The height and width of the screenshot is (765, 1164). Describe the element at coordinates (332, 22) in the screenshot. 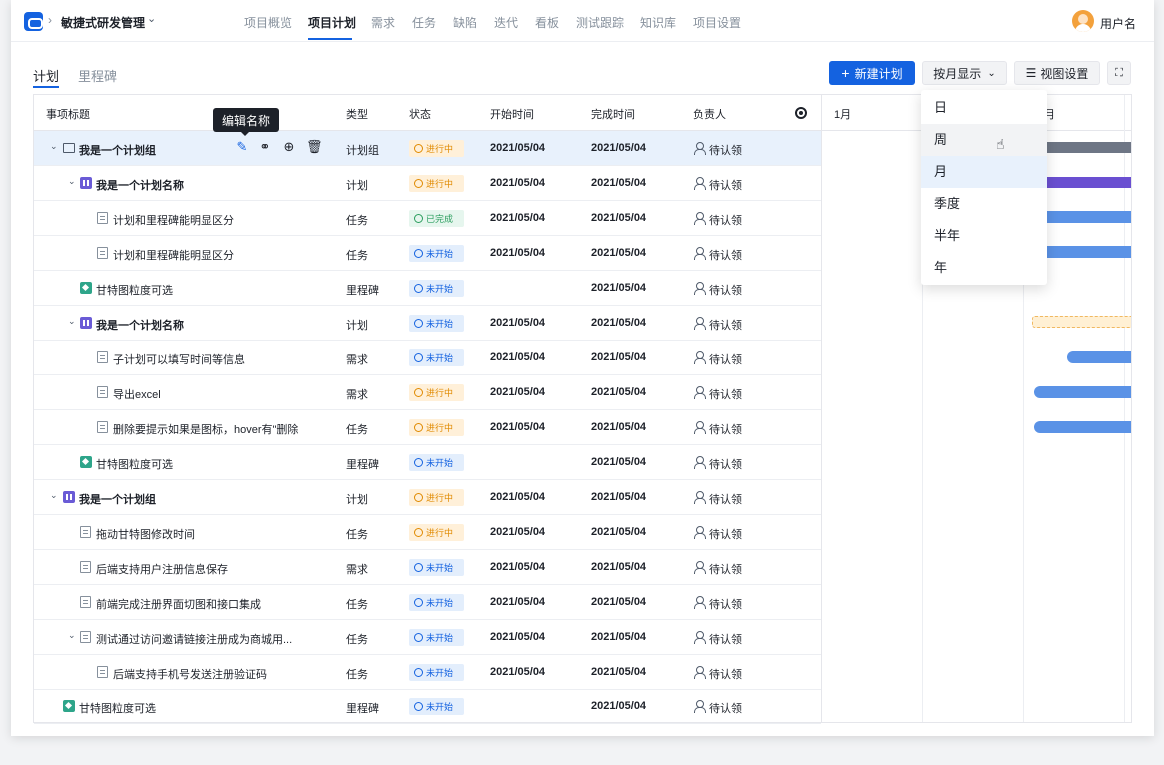

I see `nav-tab-plan: 项目计划` at that location.